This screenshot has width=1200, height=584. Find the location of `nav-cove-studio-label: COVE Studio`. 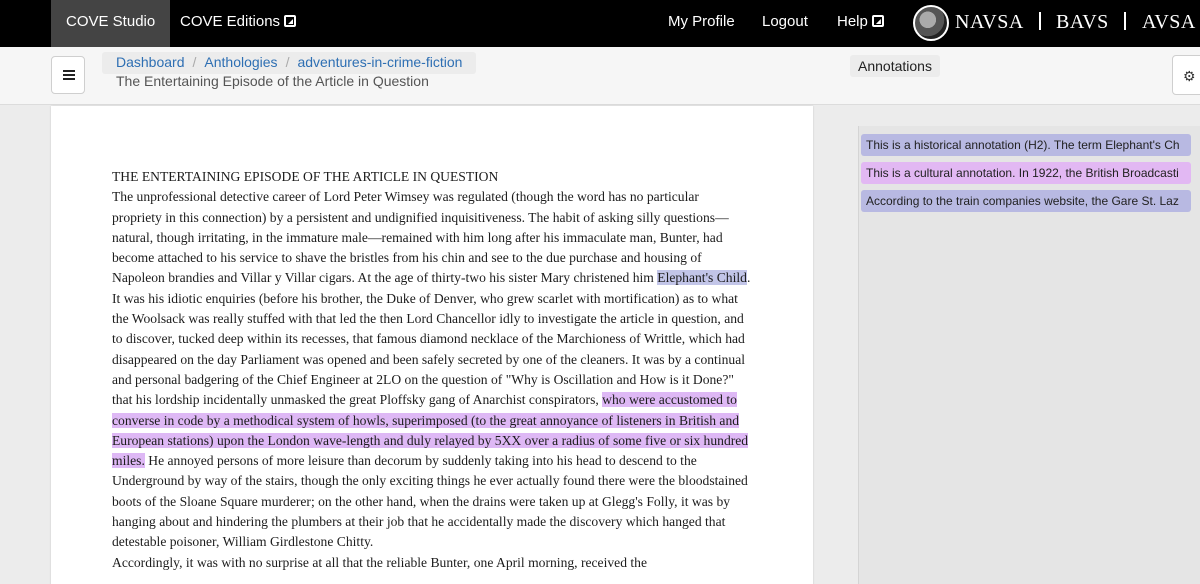

nav-cove-studio-label: COVE Studio is located at coordinates (111, 21).